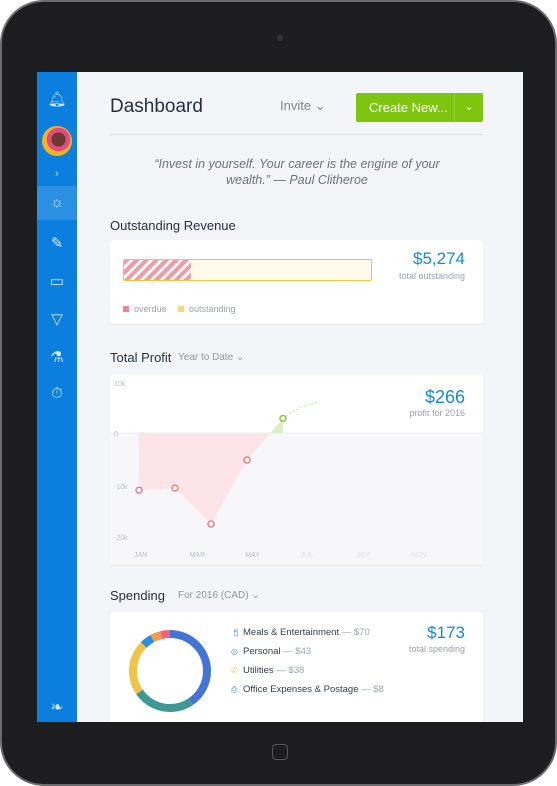 The height and width of the screenshot is (786, 557). I want to click on spending-range-dropdown: For 2016 (CAD) ⌄, so click(219, 595).